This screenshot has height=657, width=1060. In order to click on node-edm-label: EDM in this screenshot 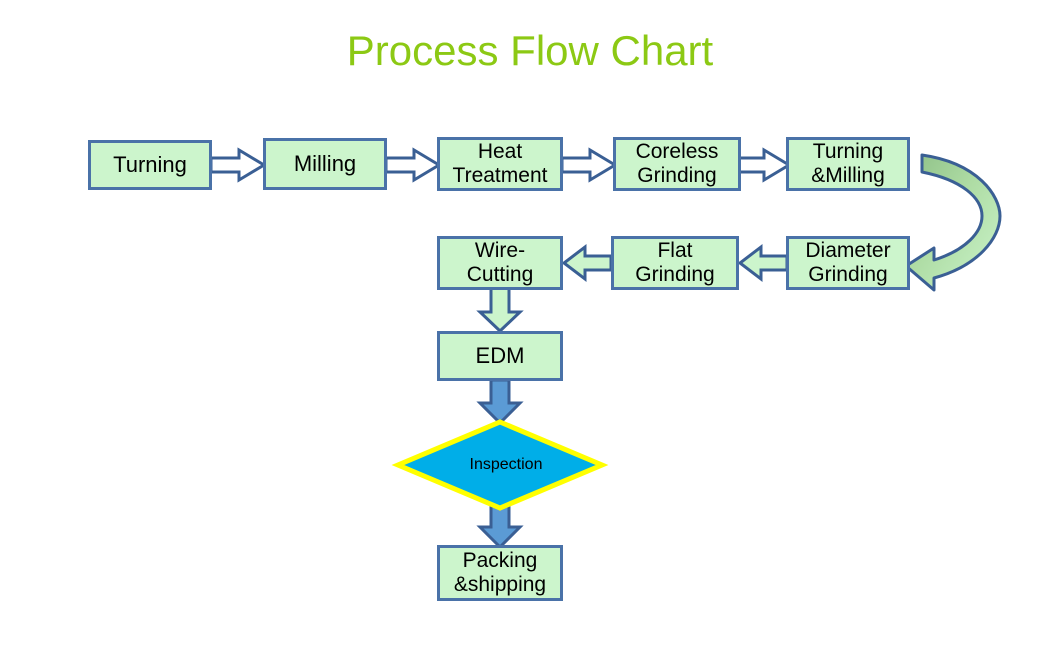, I will do `click(500, 355)`.